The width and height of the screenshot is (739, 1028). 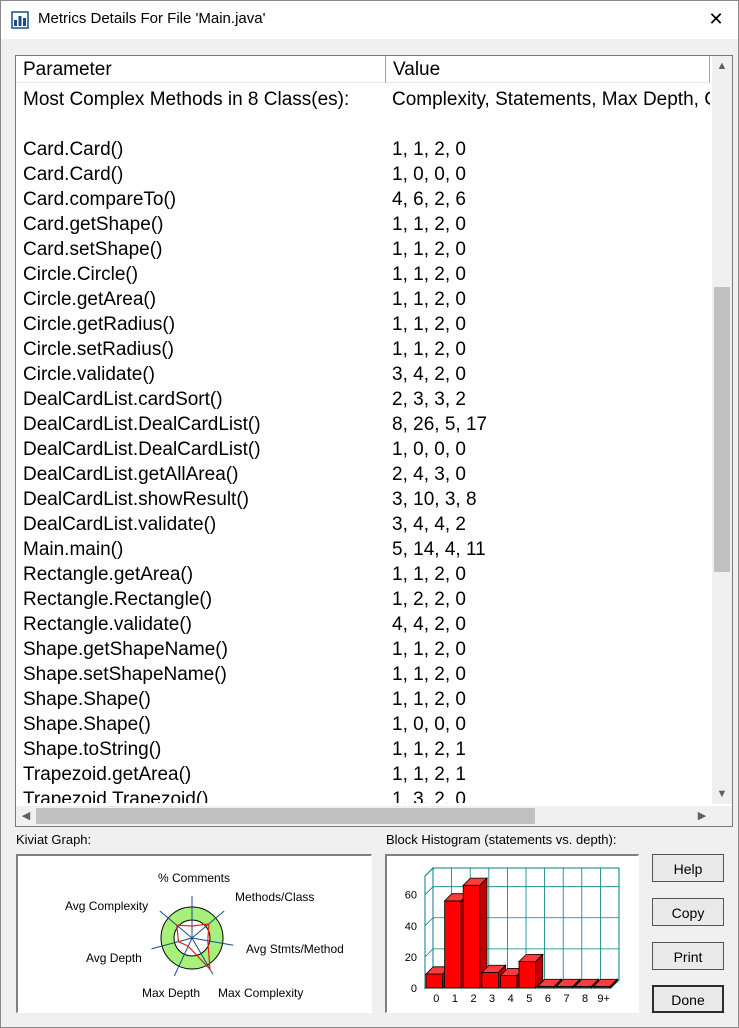 I want to click on value-cell: 4, 4, 2, 0, so click(x=429, y=624).